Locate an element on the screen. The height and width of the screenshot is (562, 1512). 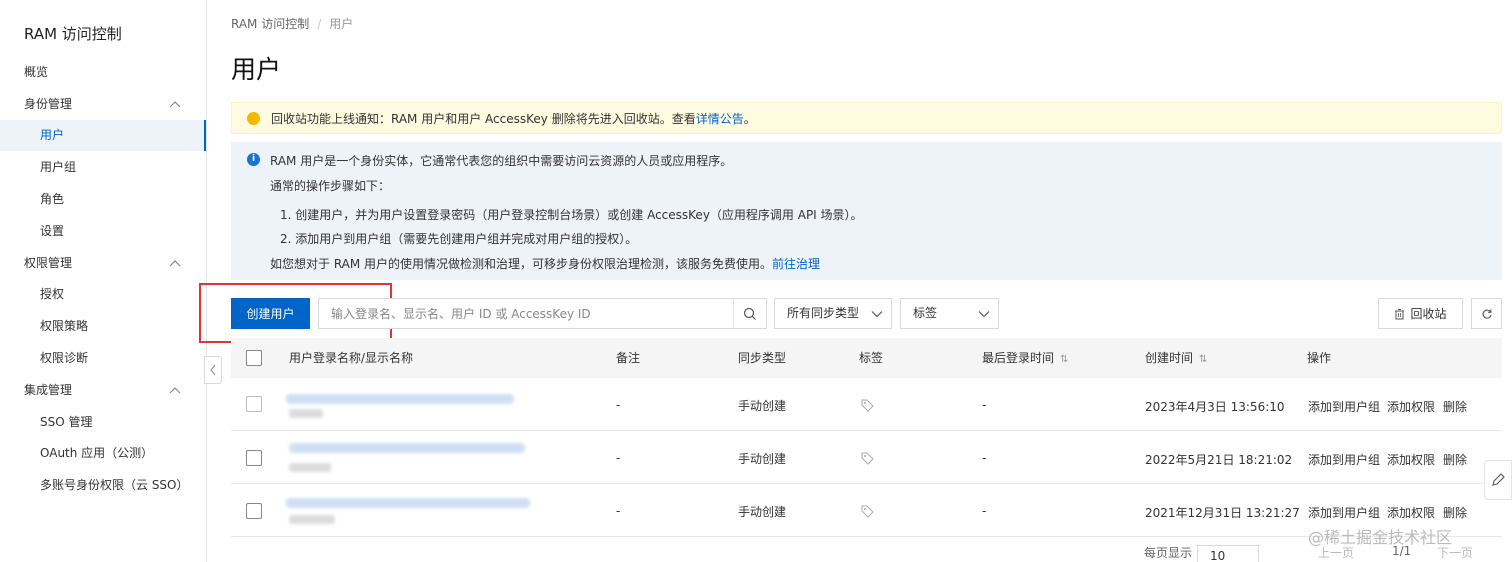
sidebar-item-authorize: 授权 is located at coordinates (103, 294).